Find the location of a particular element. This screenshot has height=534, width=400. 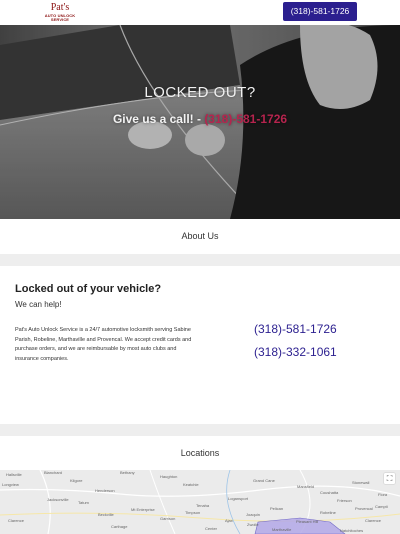

map-label: Jacksonville is located at coordinates (58, 499).